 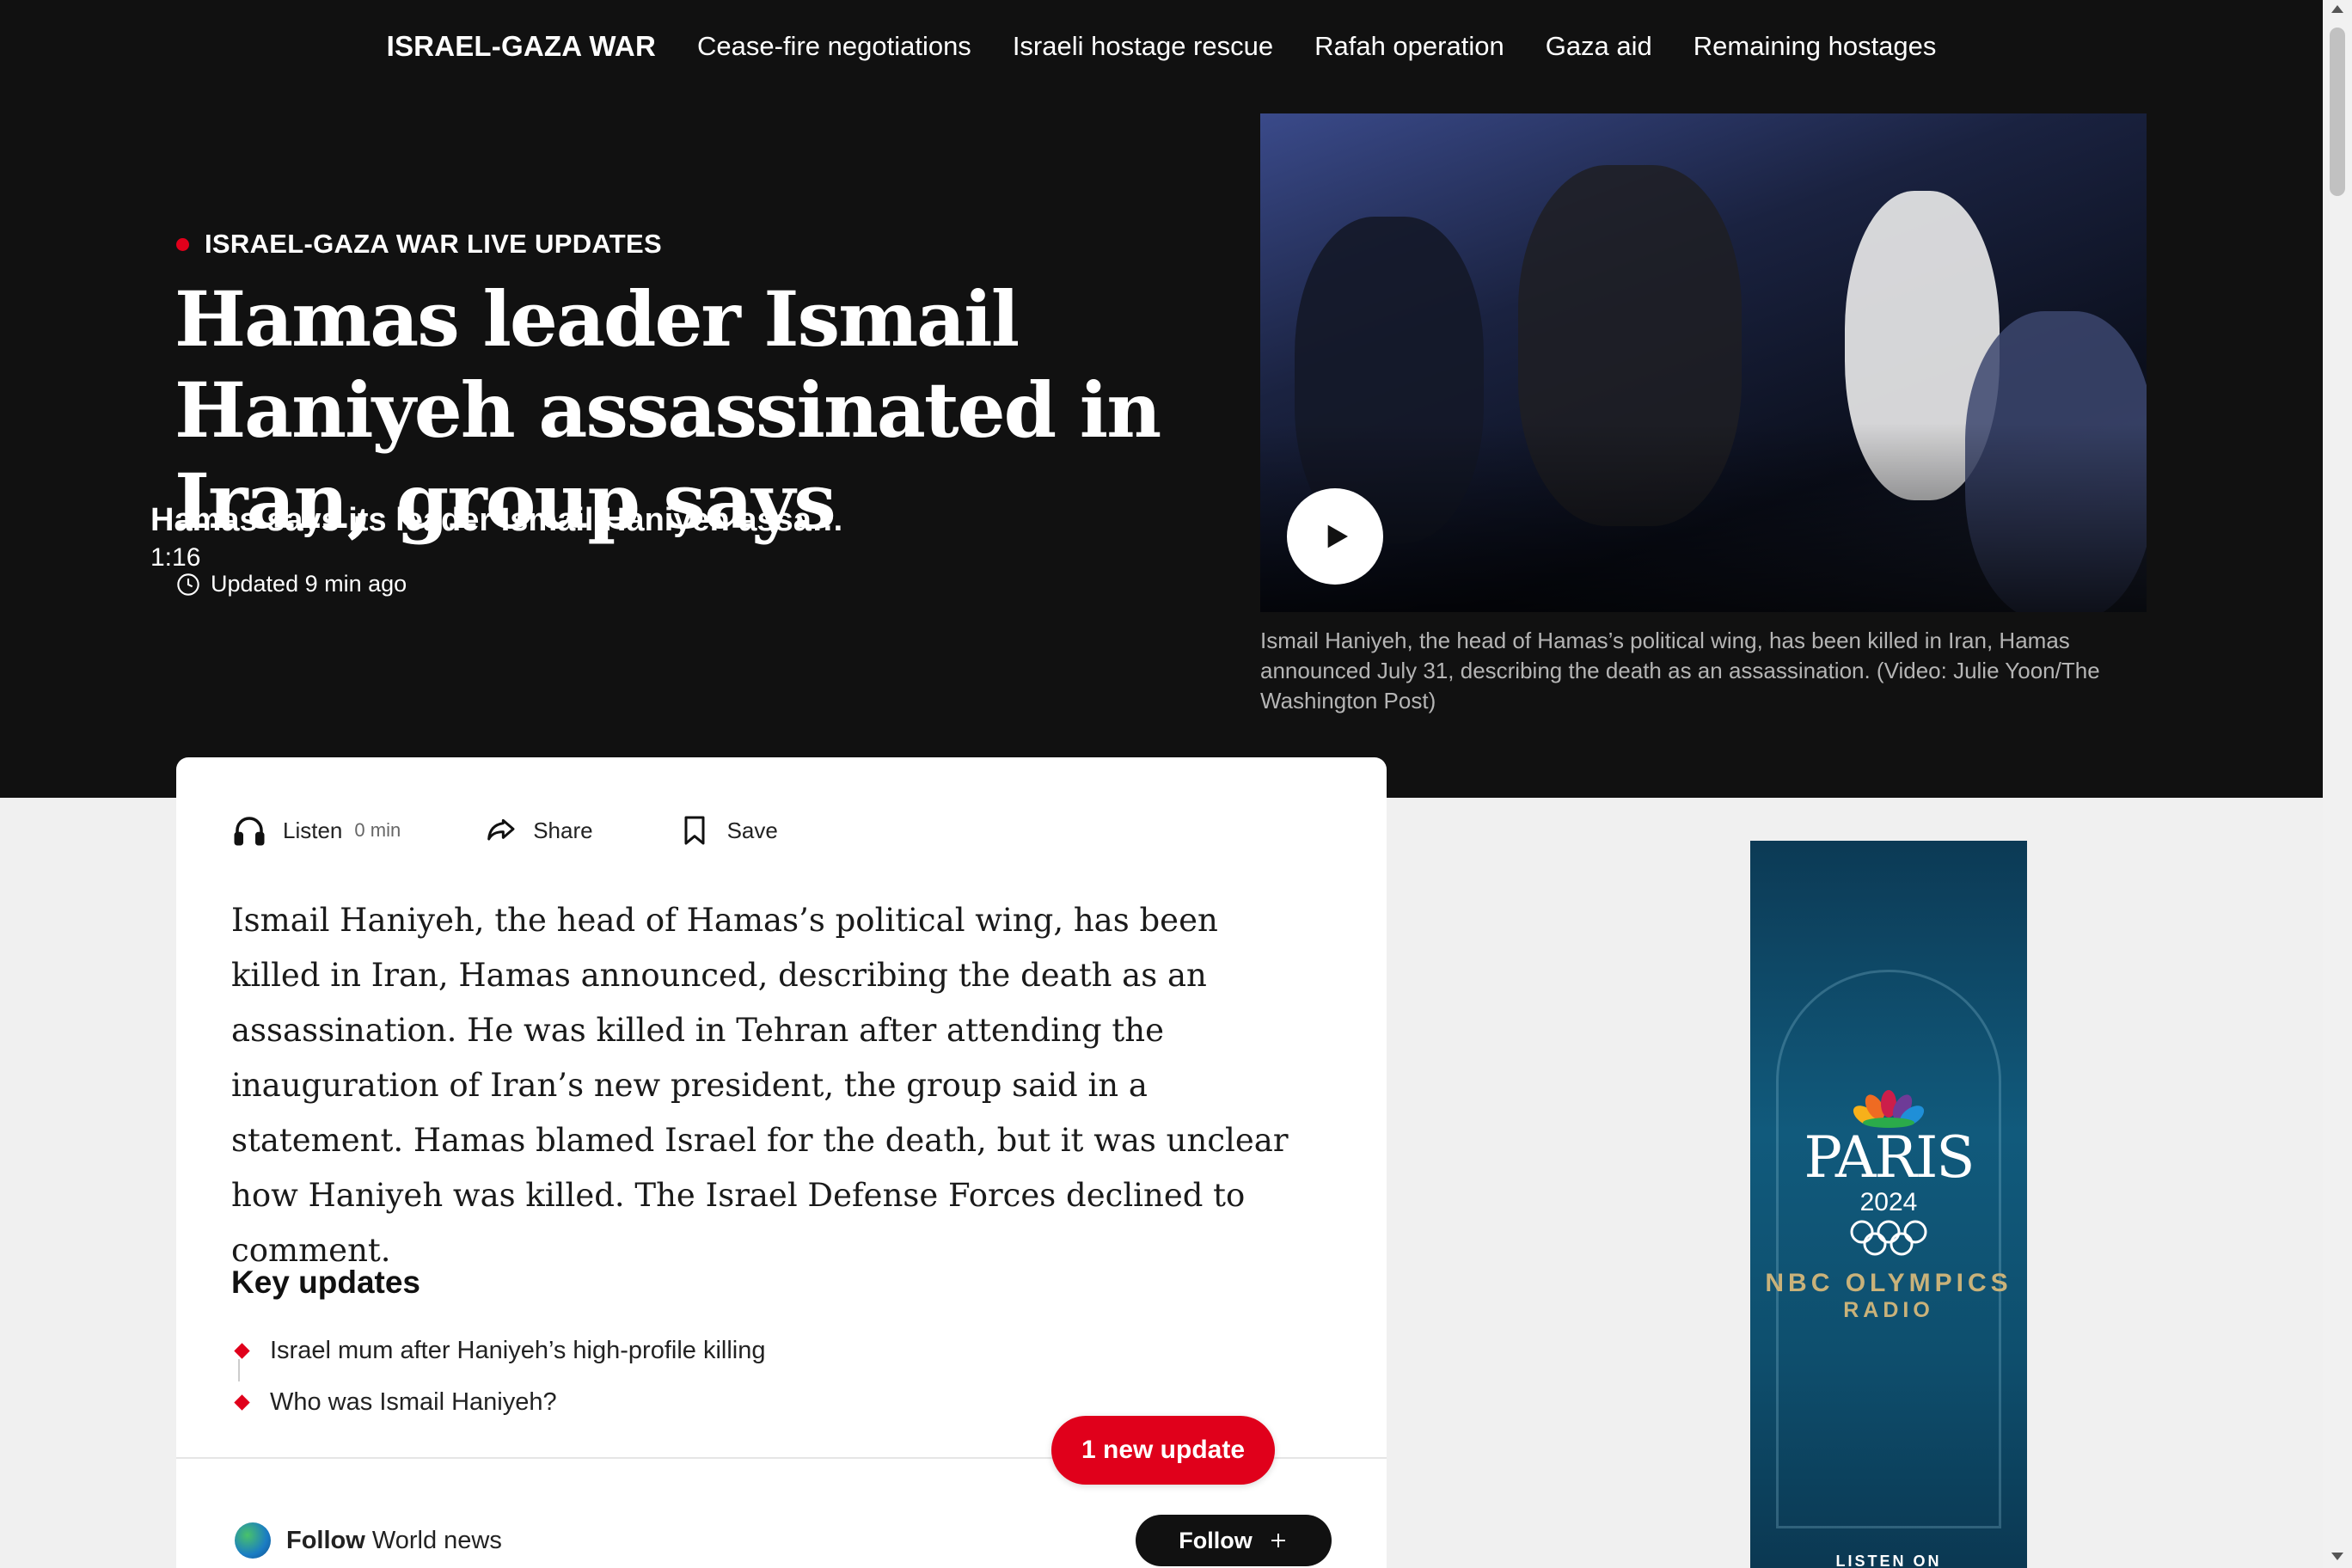 I want to click on advertisement: PARIS 2024 NBC OLYMPICS RADIO LISTEN ON, so click(x=1888, y=1204).